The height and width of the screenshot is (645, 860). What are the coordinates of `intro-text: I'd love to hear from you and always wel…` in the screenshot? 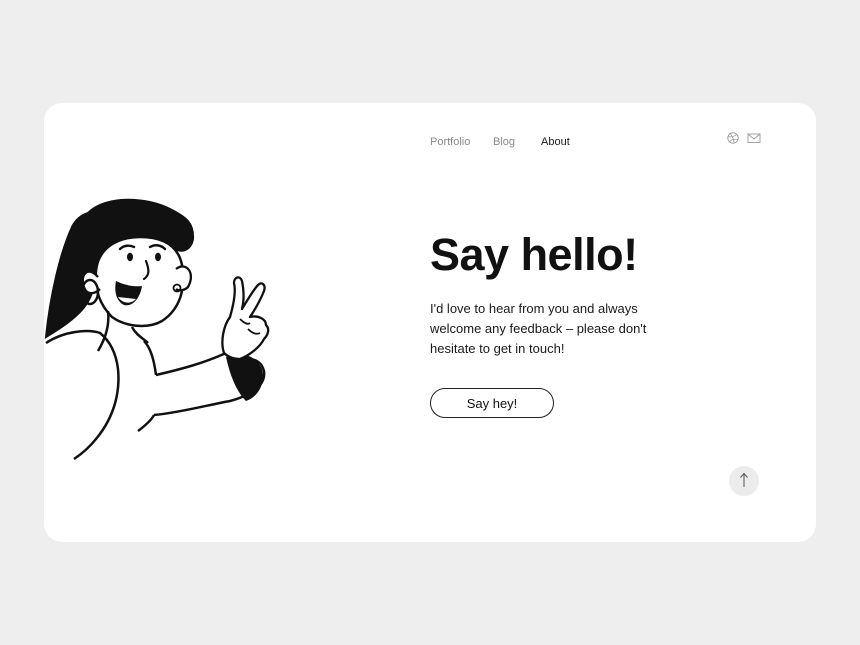 It's located at (538, 328).